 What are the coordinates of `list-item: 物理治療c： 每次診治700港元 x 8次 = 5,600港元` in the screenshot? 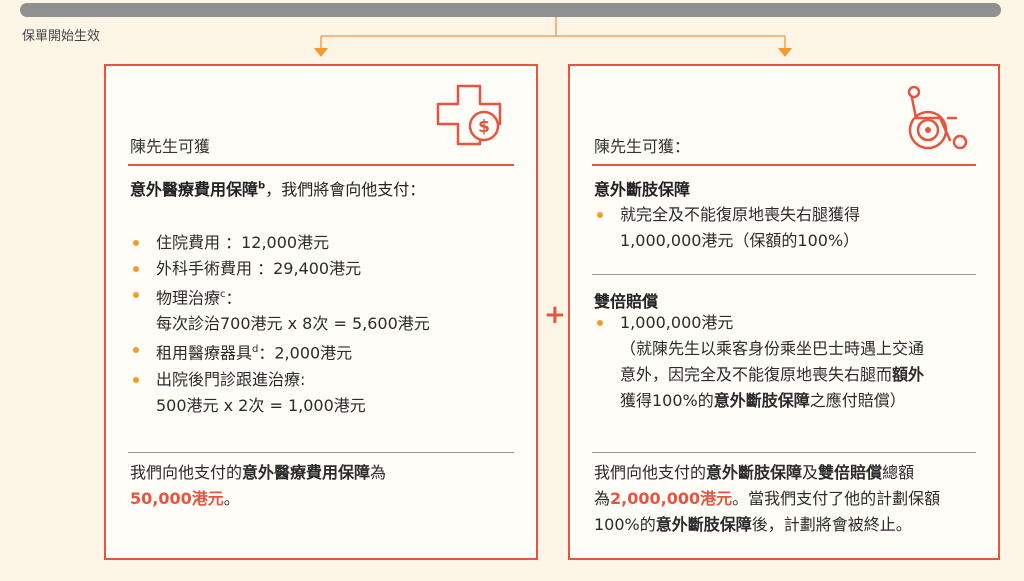 It's located at (280, 309).